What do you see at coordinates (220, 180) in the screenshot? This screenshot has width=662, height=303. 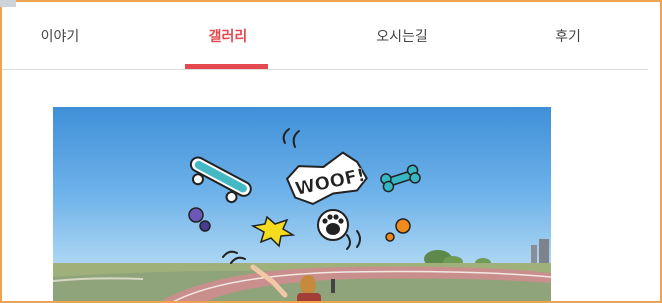 I see `skateboard-icon` at bounding box center [220, 180].